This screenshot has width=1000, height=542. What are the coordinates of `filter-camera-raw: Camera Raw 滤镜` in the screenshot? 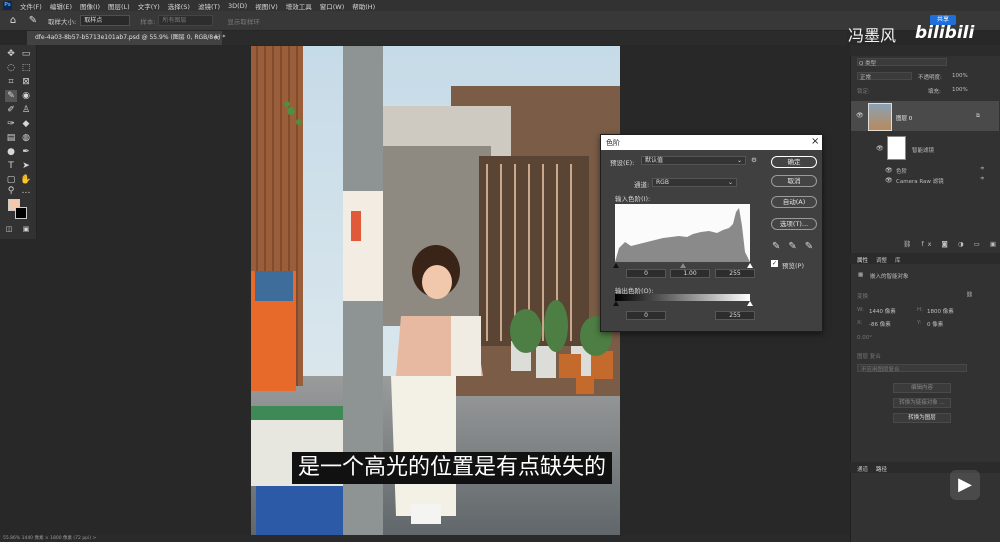 It's located at (920, 181).